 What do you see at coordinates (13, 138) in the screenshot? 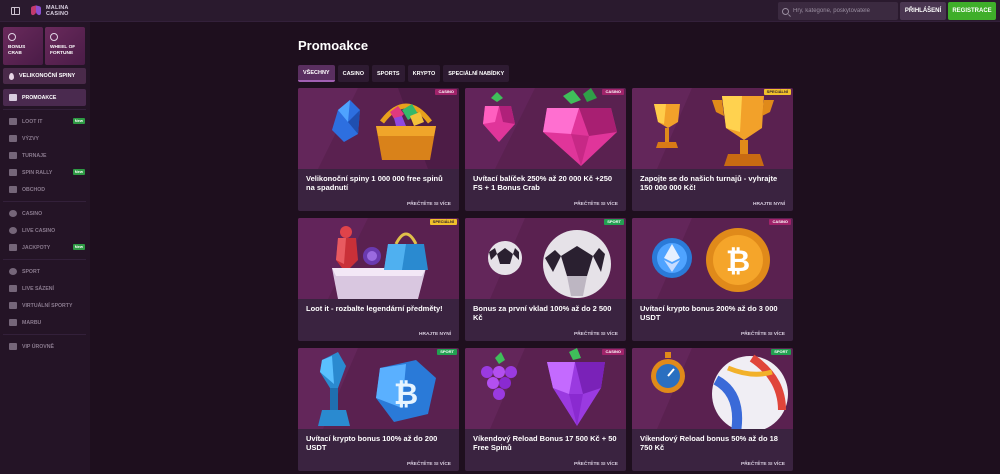
I see `target-icon` at bounding box center [13, 138].